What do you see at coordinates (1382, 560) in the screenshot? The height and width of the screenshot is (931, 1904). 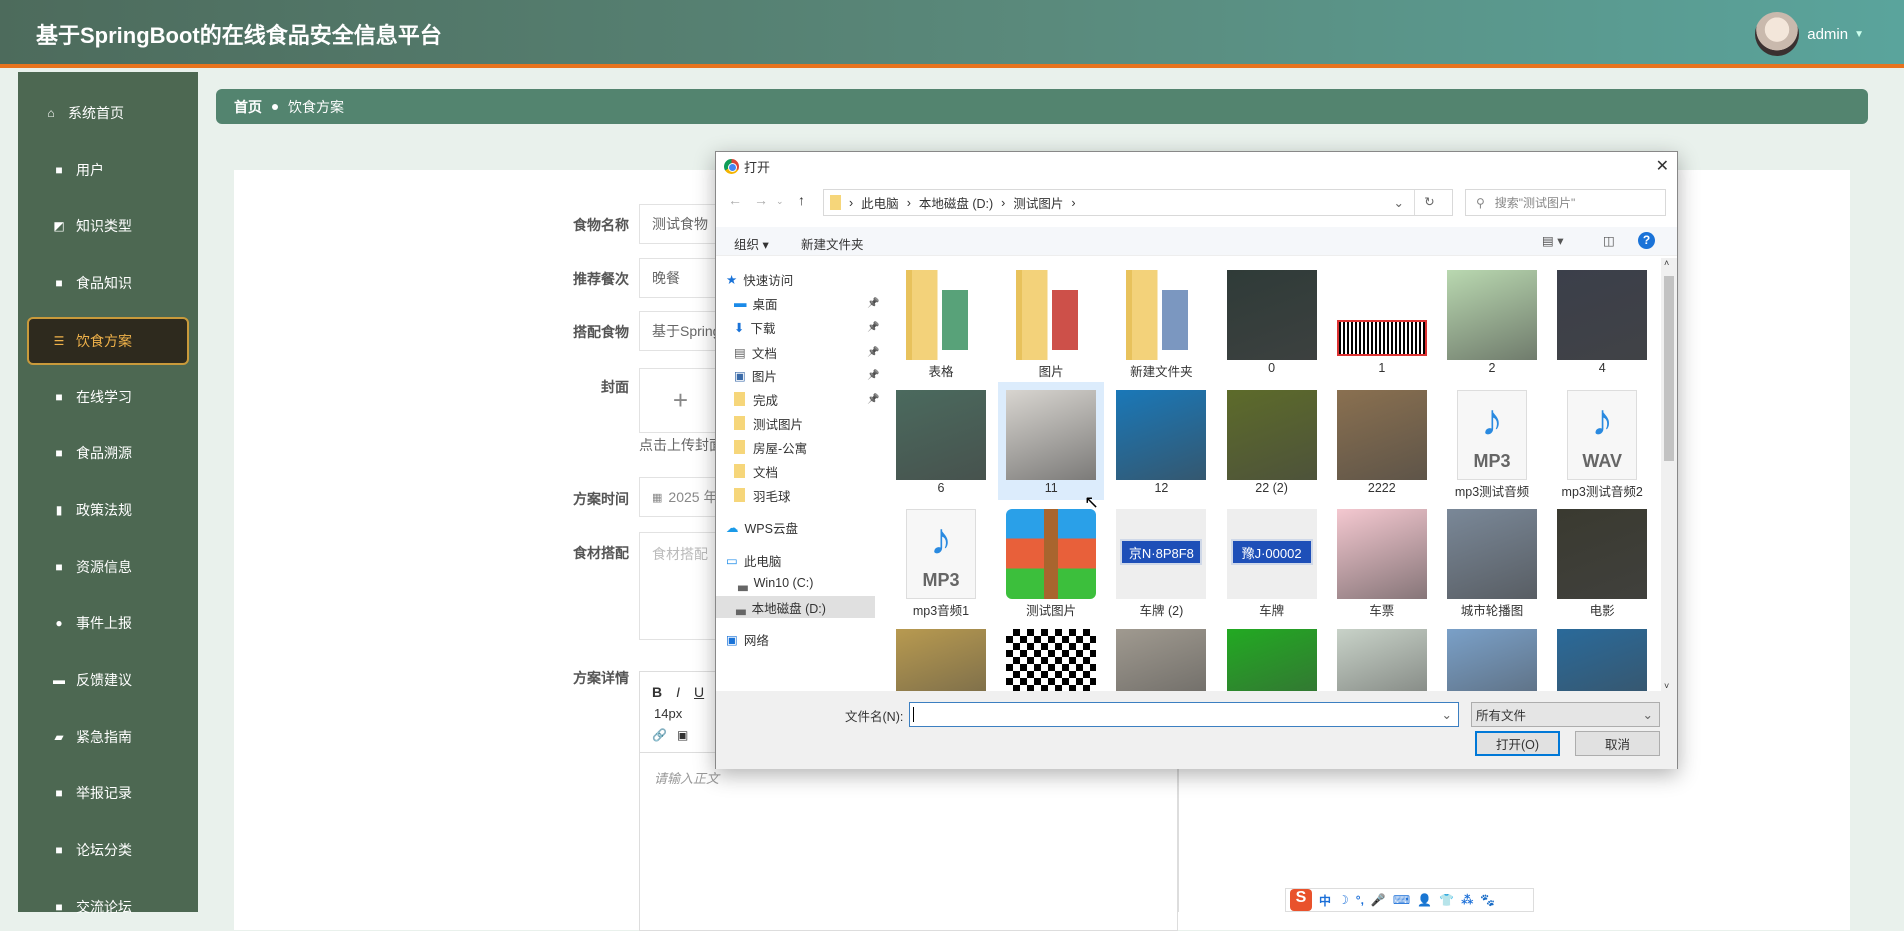 I see `file-item: 车票` at bounding box center [1382, 560].